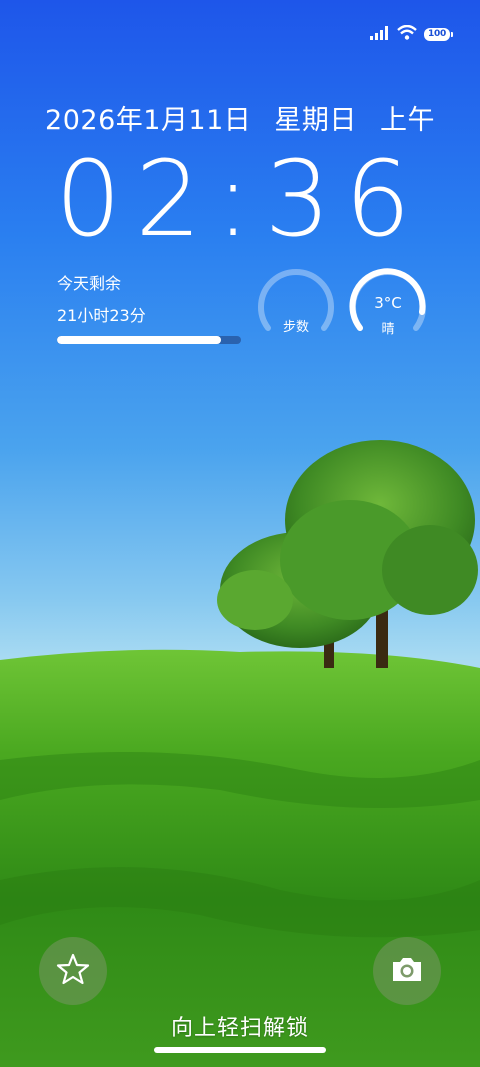  What do you see at coordinates (296, 302) in the screenshot?
I see `steps-widget: 步数` at bounding box center [296, 302].